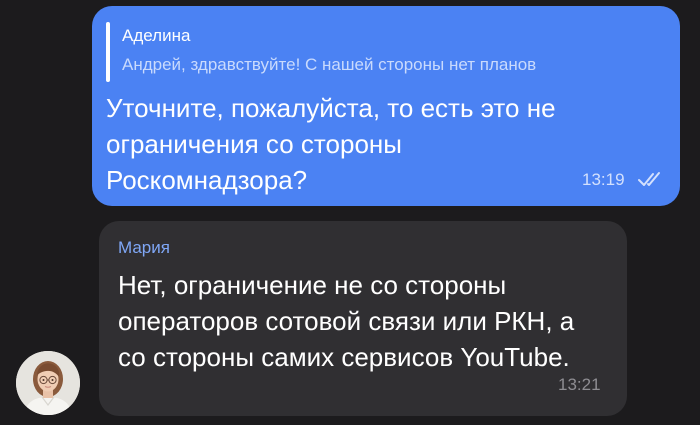  Describe the element at coordinates (144, 248) in the screenshot. I see `sender-name: Мария` at that location.